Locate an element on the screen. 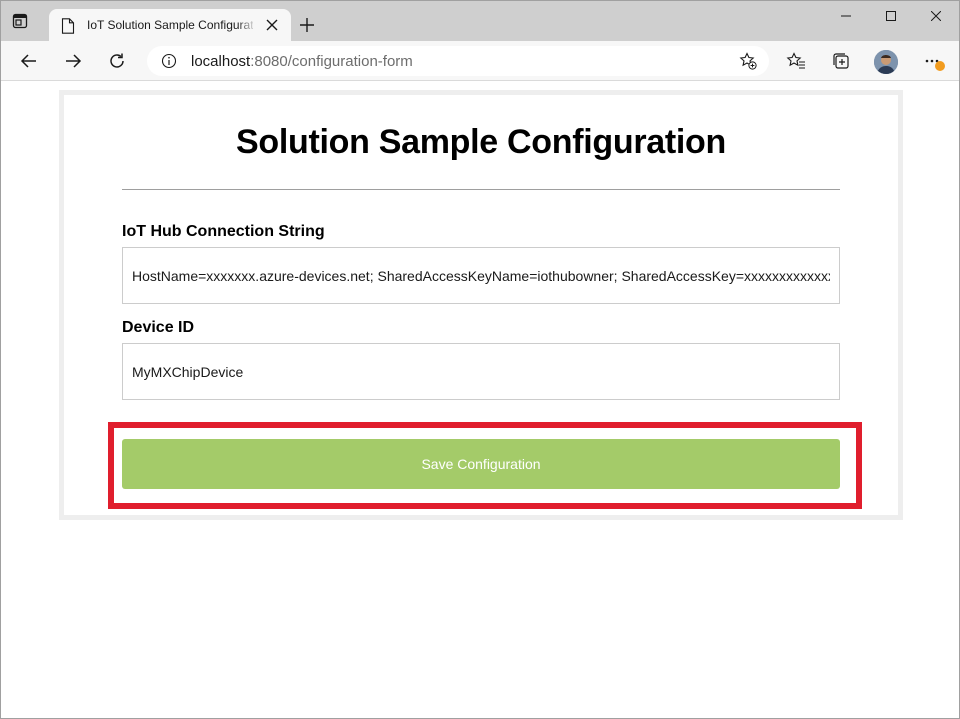 This screenshot has height=719, width=960. page-title: Solution Sample Configuration is located at coordinates (481, 142).